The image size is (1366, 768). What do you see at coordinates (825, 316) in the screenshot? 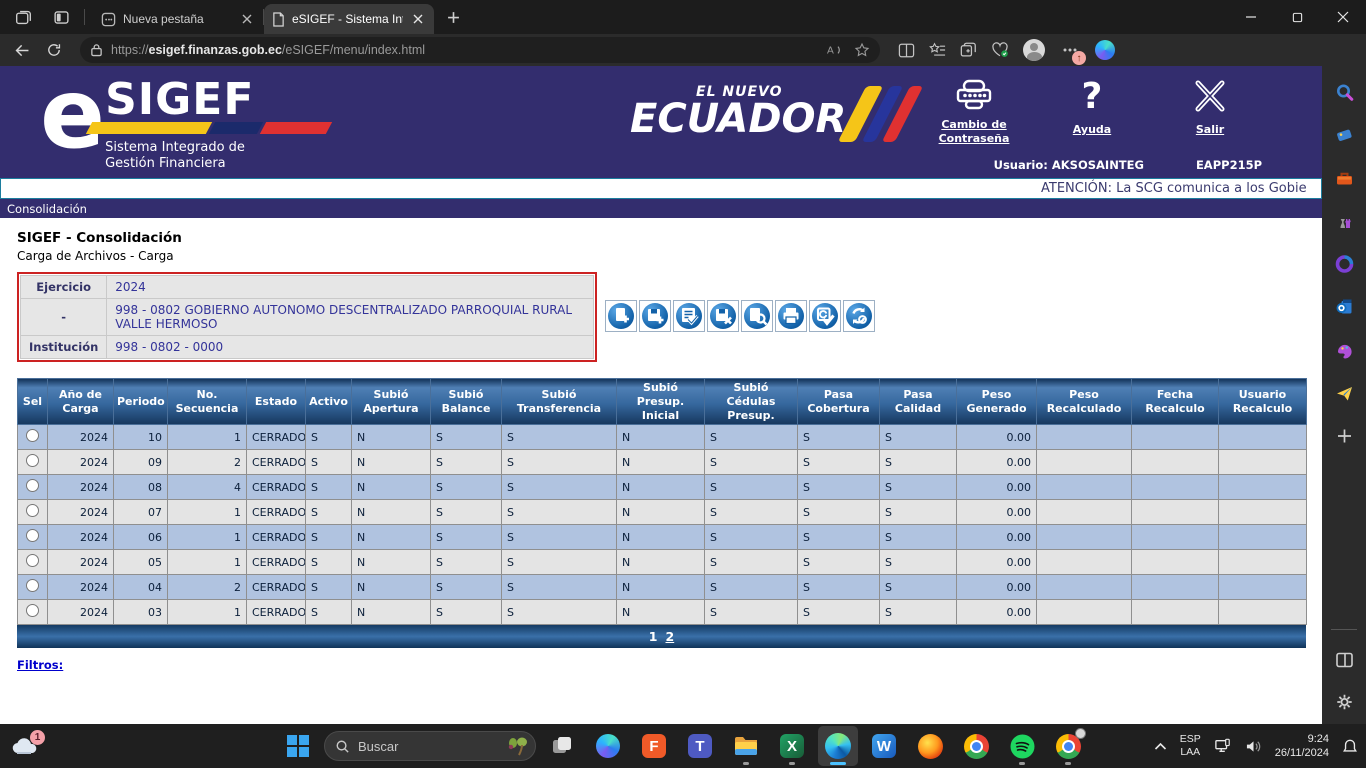
I see `confirm-check-button` at bounding box center [825, 316].